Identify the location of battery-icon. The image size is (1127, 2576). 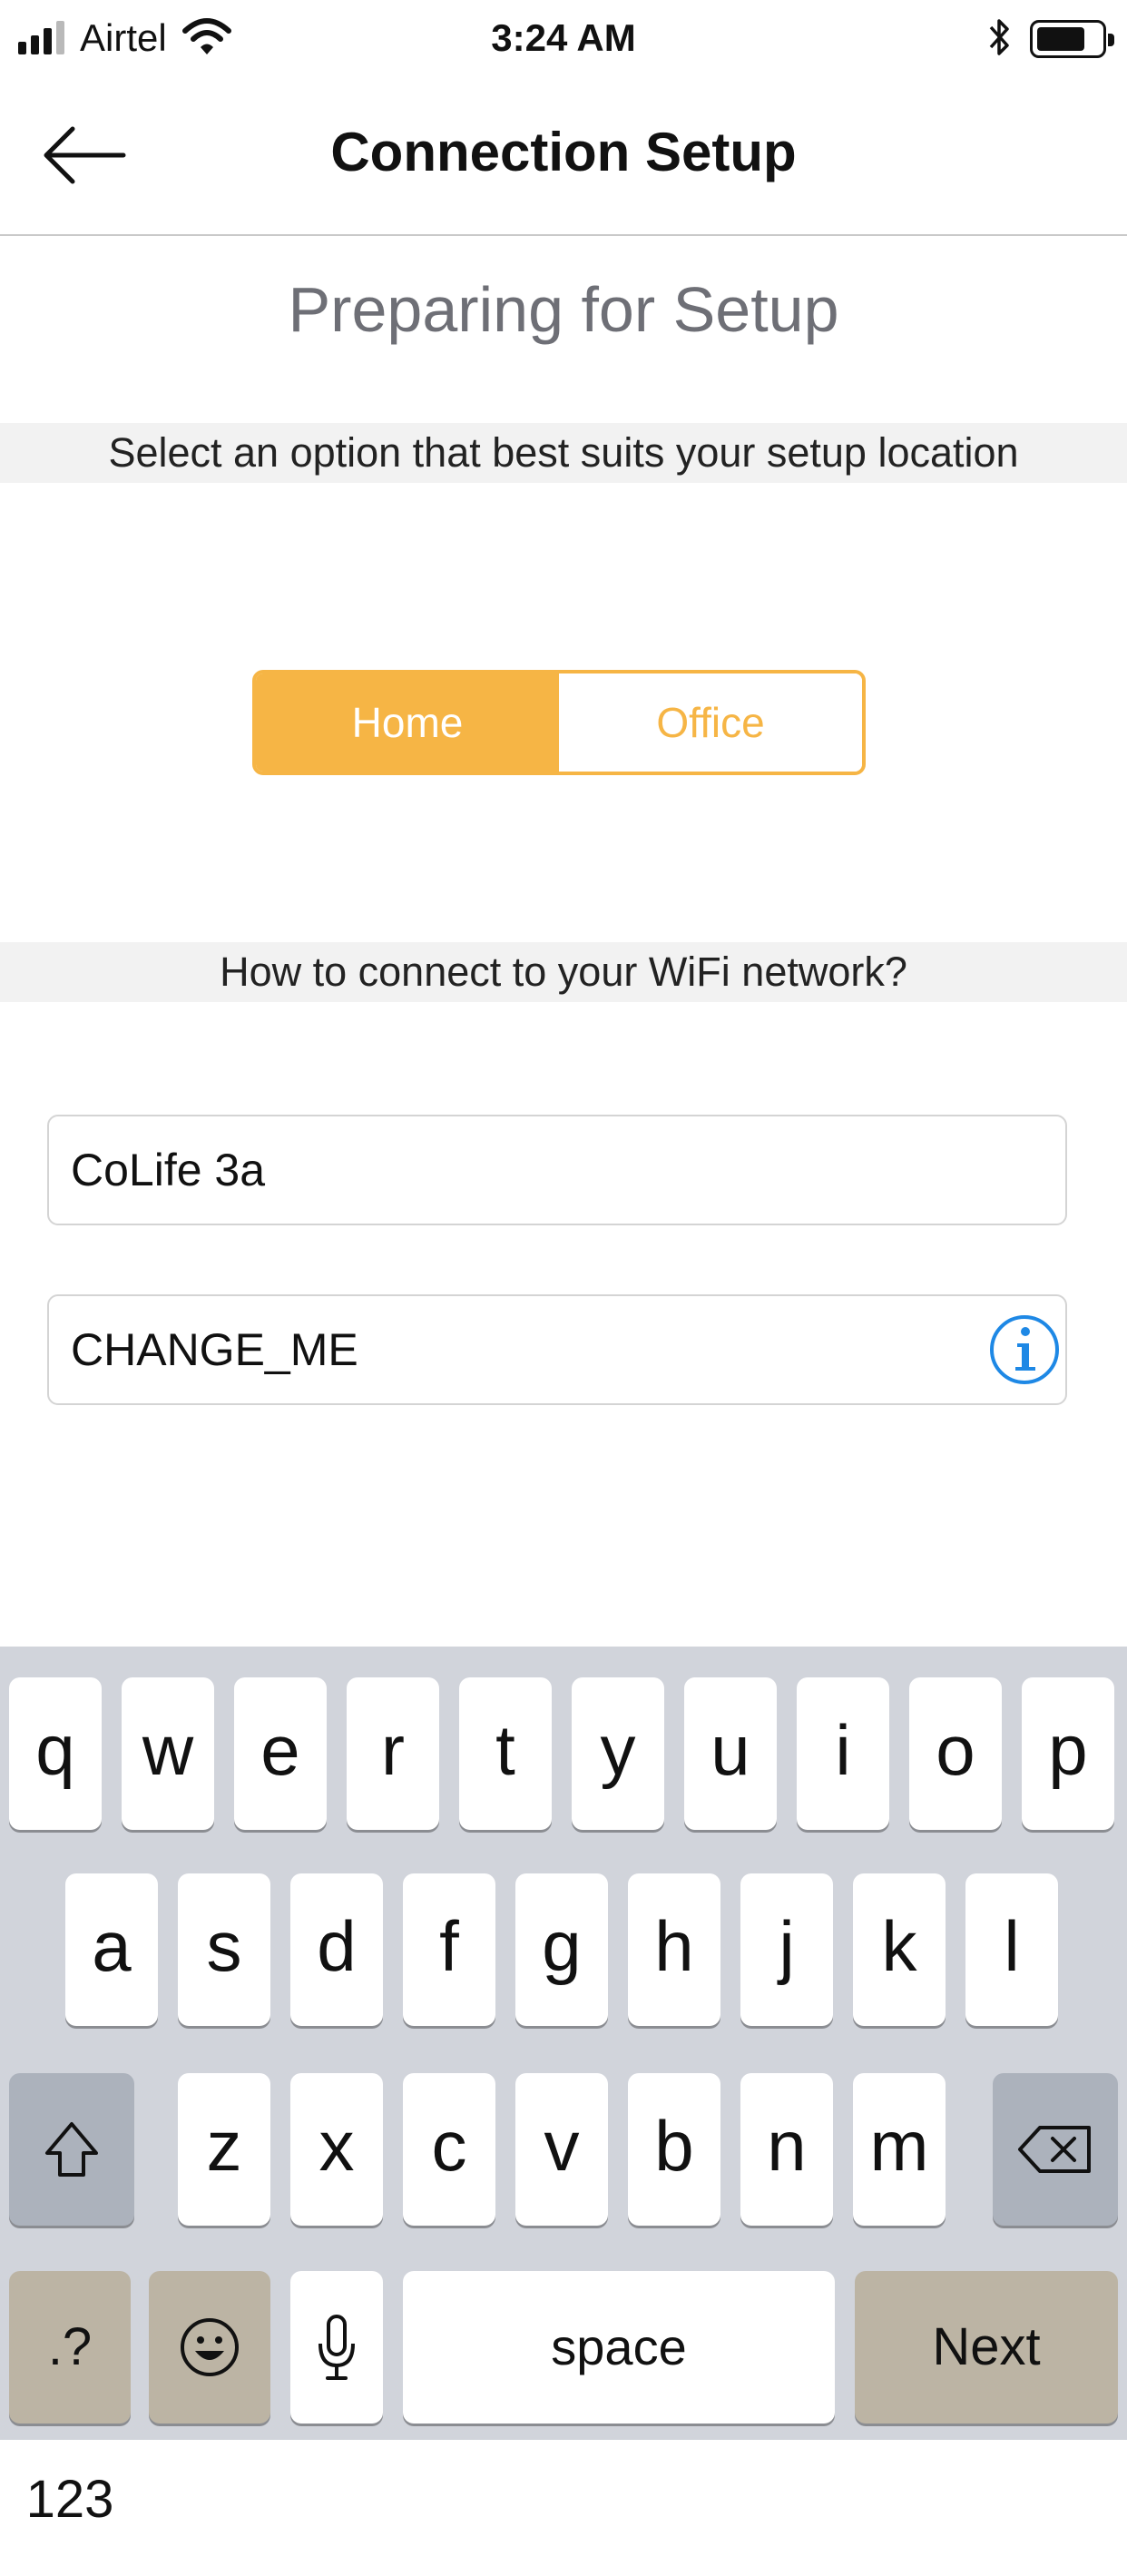
(1072, 39).